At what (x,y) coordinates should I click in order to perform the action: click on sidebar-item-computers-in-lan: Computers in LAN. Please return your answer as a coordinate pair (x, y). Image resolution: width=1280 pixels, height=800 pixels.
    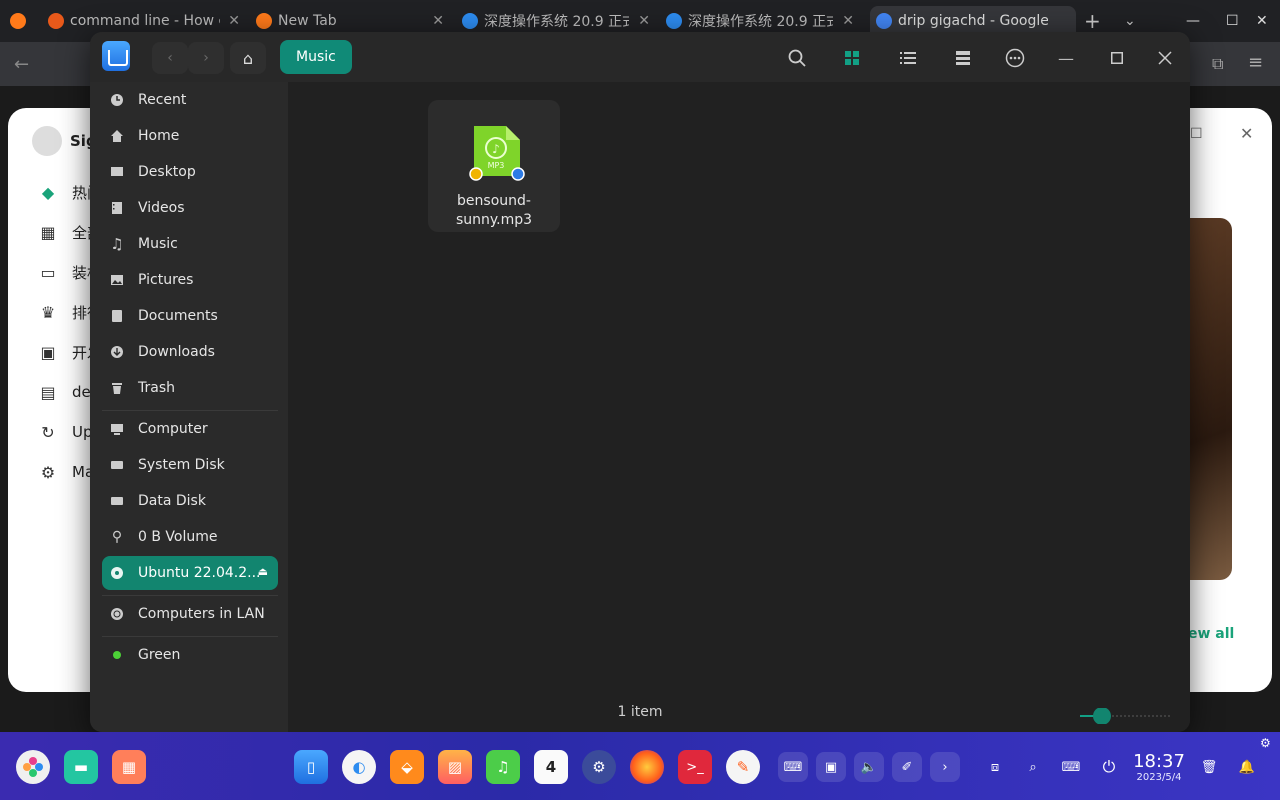
    Looking at the image, I should click on (190, 614).